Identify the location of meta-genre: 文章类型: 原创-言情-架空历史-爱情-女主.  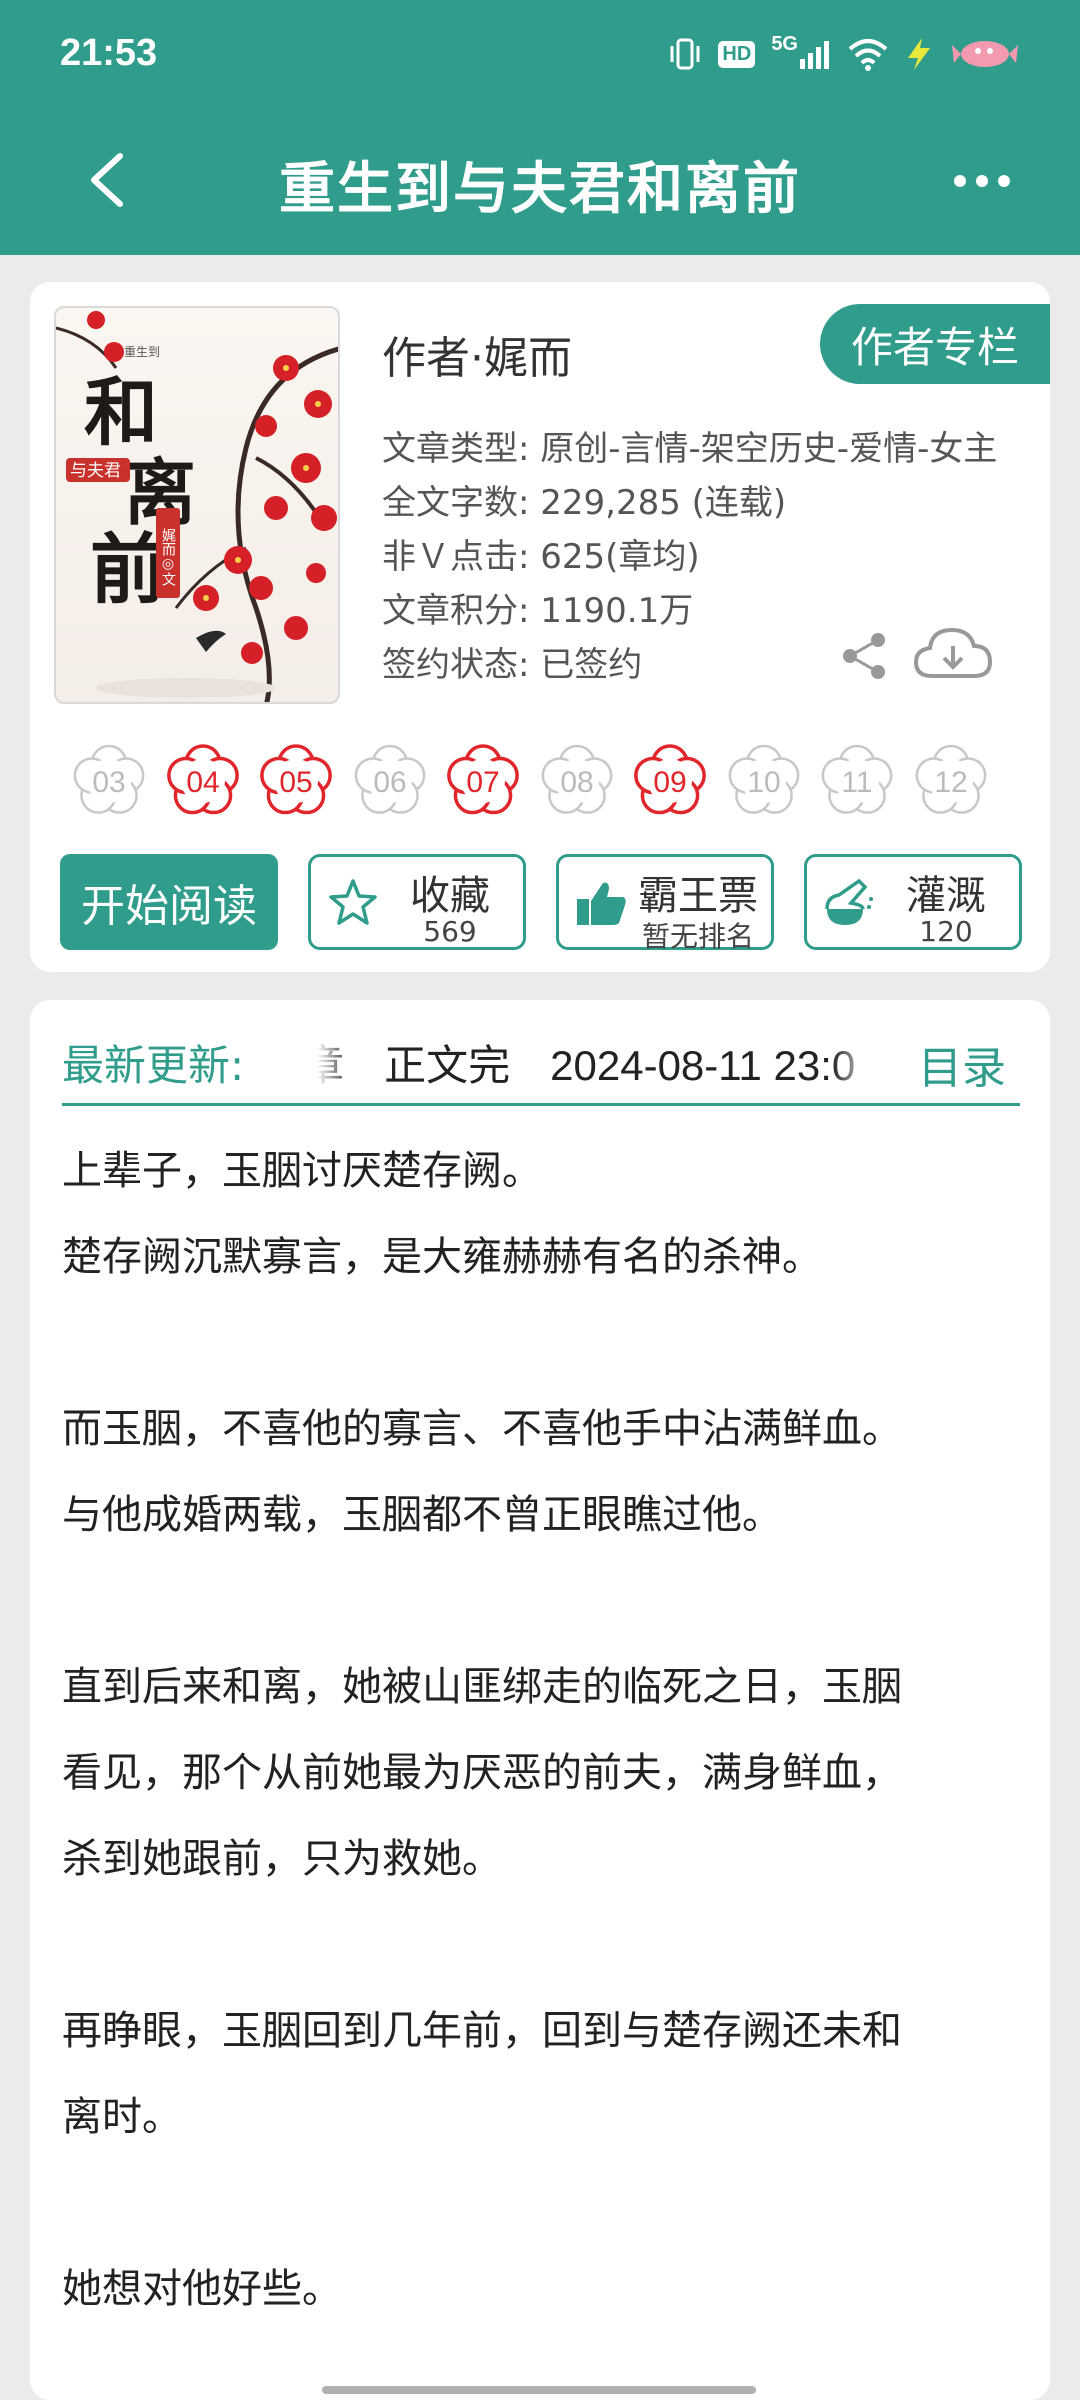
(690, 449).